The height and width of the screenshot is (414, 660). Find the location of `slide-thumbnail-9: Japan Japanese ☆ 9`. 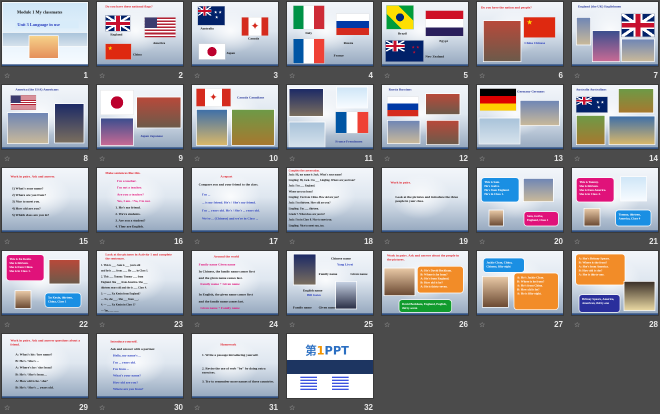

slide-thumbnail-9: Japan Japanese ☆ 9 is located at coordinates (142, 125).